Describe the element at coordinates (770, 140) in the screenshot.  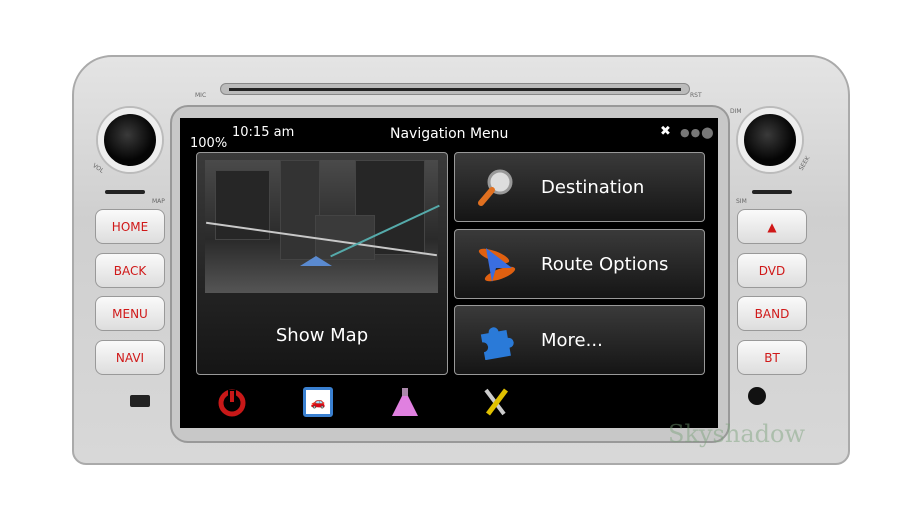
I see `seek-knob` at that location.